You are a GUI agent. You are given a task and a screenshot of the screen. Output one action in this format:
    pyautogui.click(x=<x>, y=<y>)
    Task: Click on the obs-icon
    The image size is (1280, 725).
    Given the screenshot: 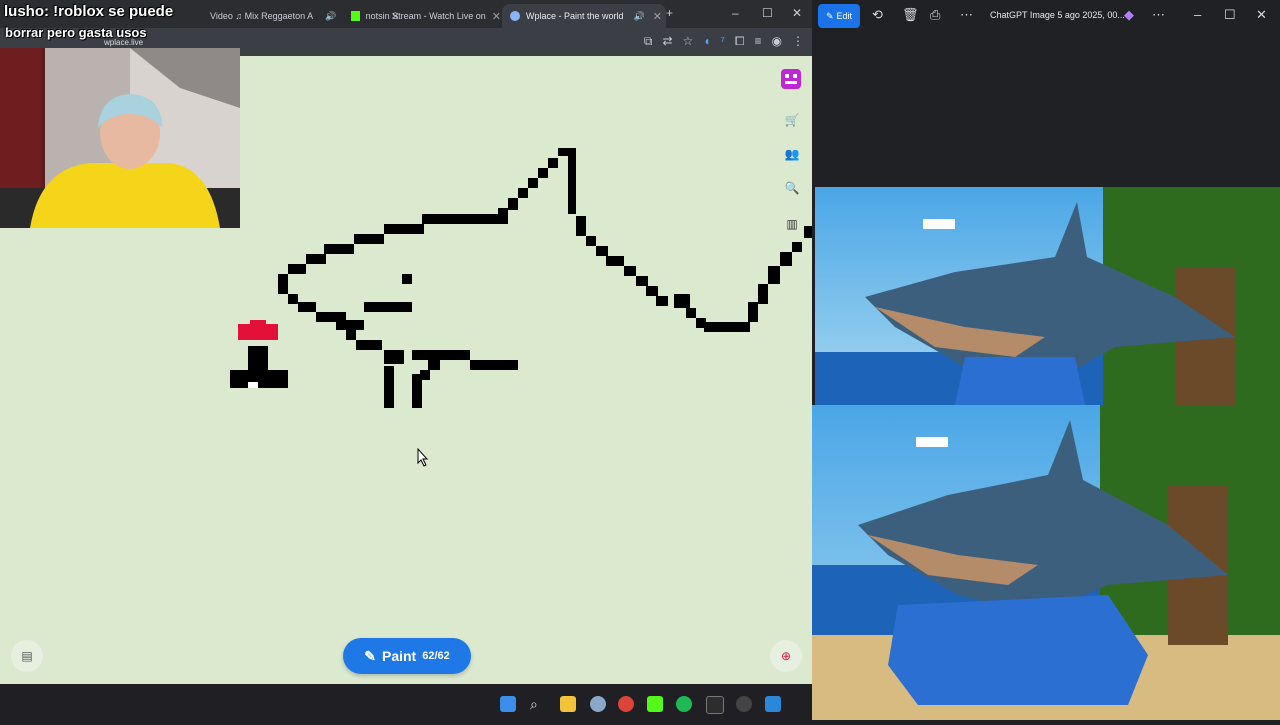 What is the action you would take?
    pyautogui.click(x=744, y=704)
    